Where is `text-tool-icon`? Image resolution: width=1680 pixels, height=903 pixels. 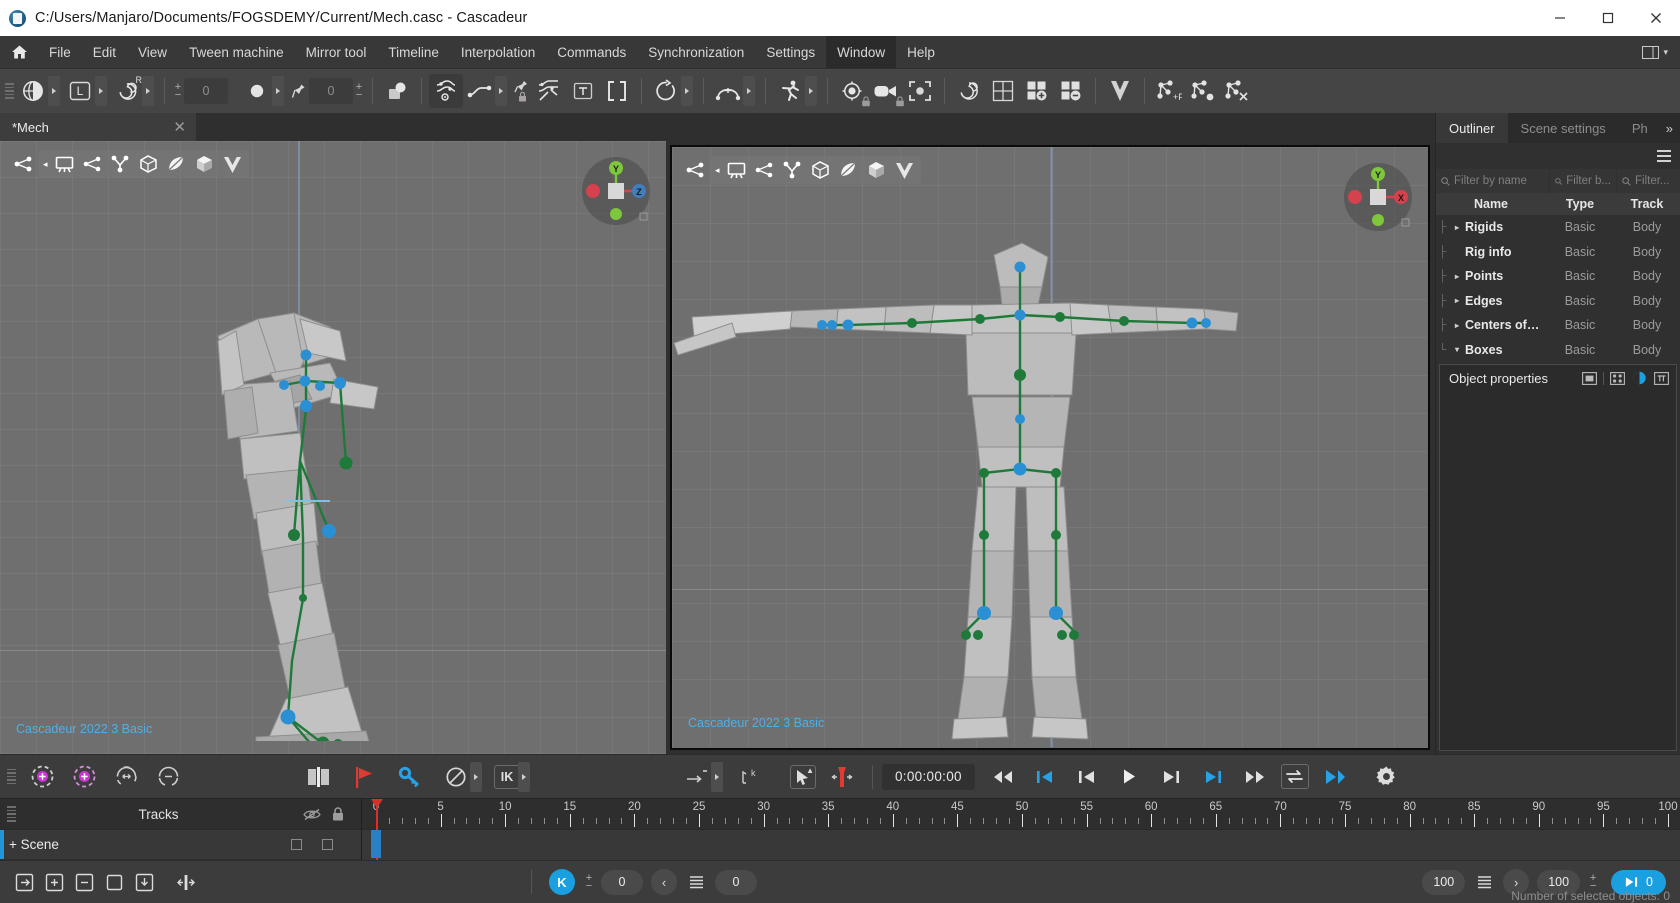
text-tool-icon is located at coordinates (583, 91).